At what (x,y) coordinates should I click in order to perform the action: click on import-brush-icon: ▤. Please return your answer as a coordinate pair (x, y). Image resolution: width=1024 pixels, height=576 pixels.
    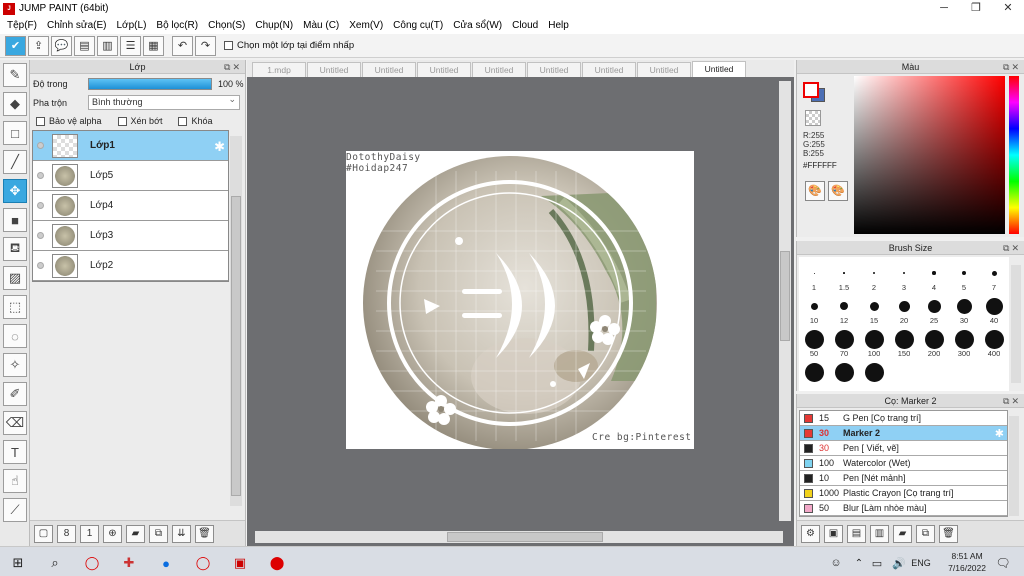
    Looking at the image, I should click on (856, 533).